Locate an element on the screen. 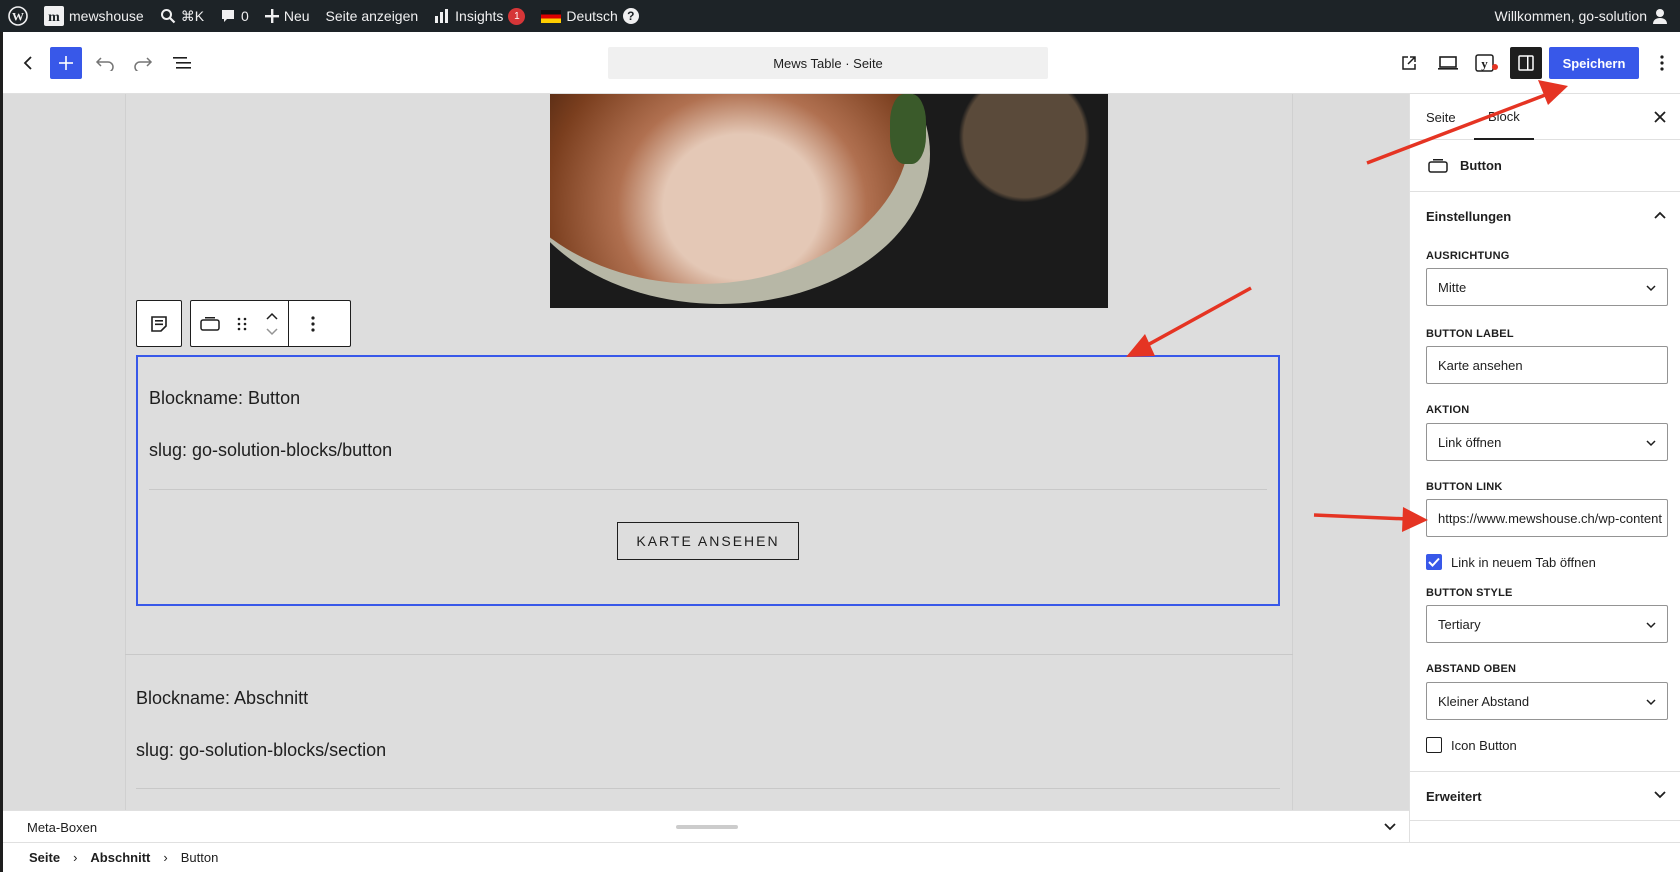  spacing-top-select: Kleiner Abstand is located at coordinates (1547, 701).